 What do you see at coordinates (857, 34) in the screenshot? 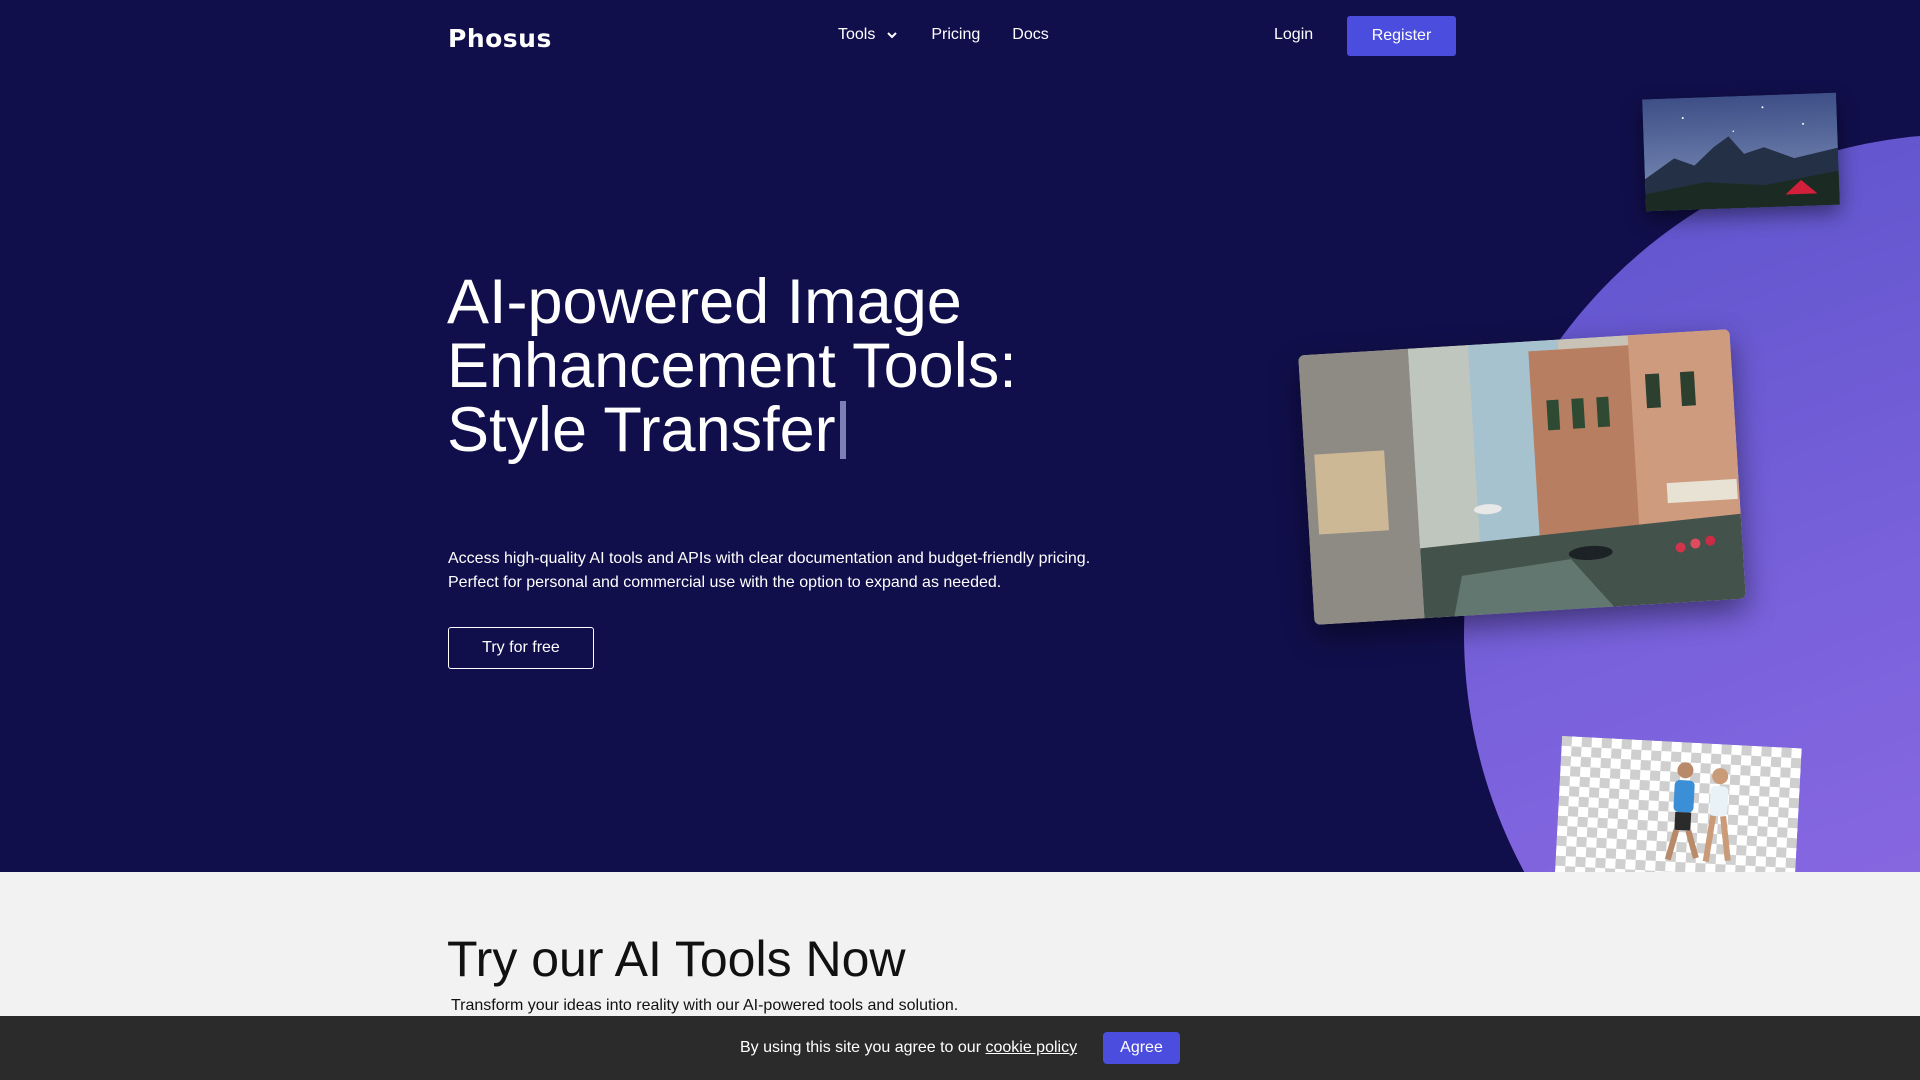
I see `nav-tools-label: Tools` at bounding box center [857, 34].